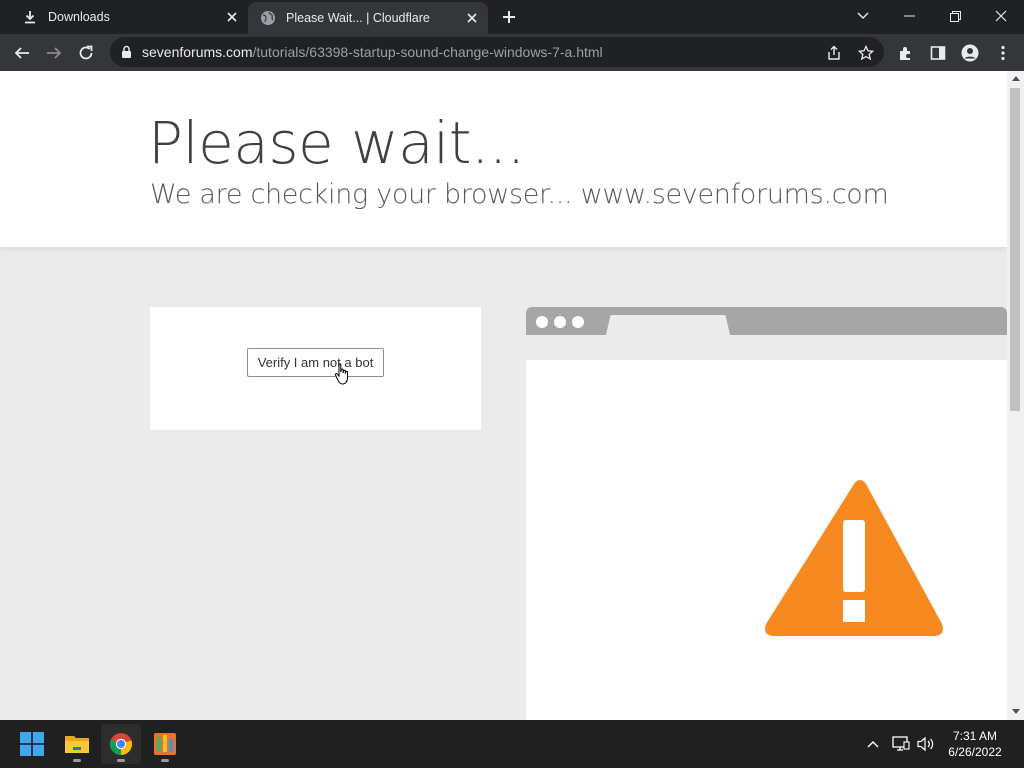 The height and width of the screenshot is (768, 1024). Describe the element at coordinates (126, 52) in the screenshot. I see `lock-icon` at that location.